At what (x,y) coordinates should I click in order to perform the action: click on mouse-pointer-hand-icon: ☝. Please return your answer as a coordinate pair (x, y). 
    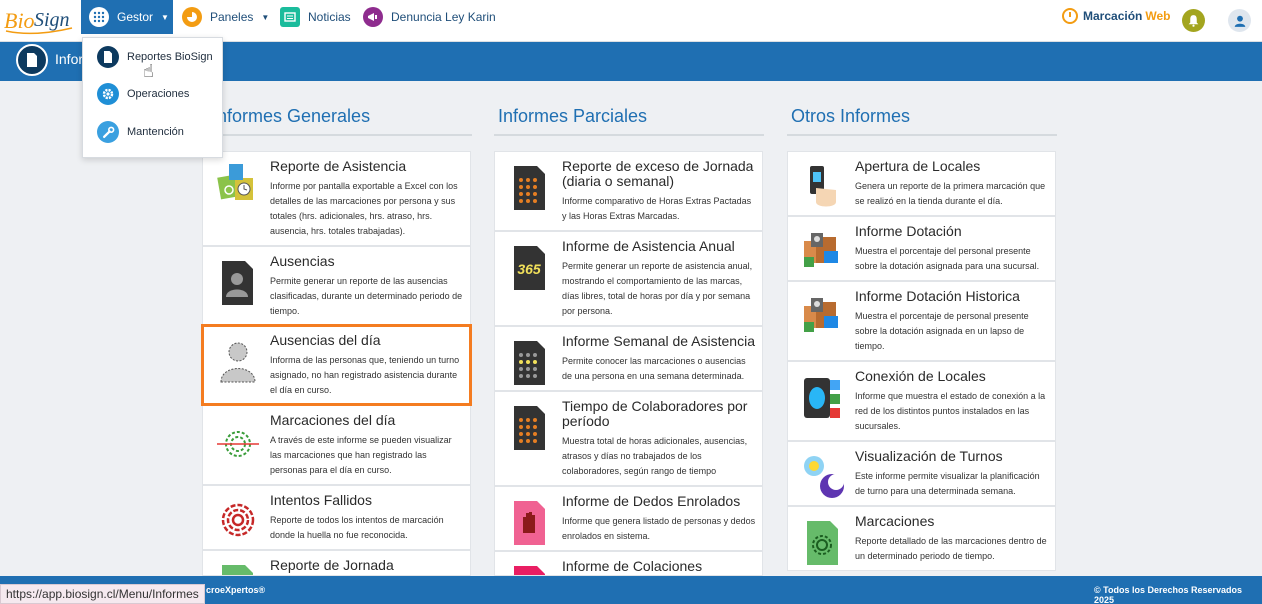
    Looking at the image, I should click on (148, 71).